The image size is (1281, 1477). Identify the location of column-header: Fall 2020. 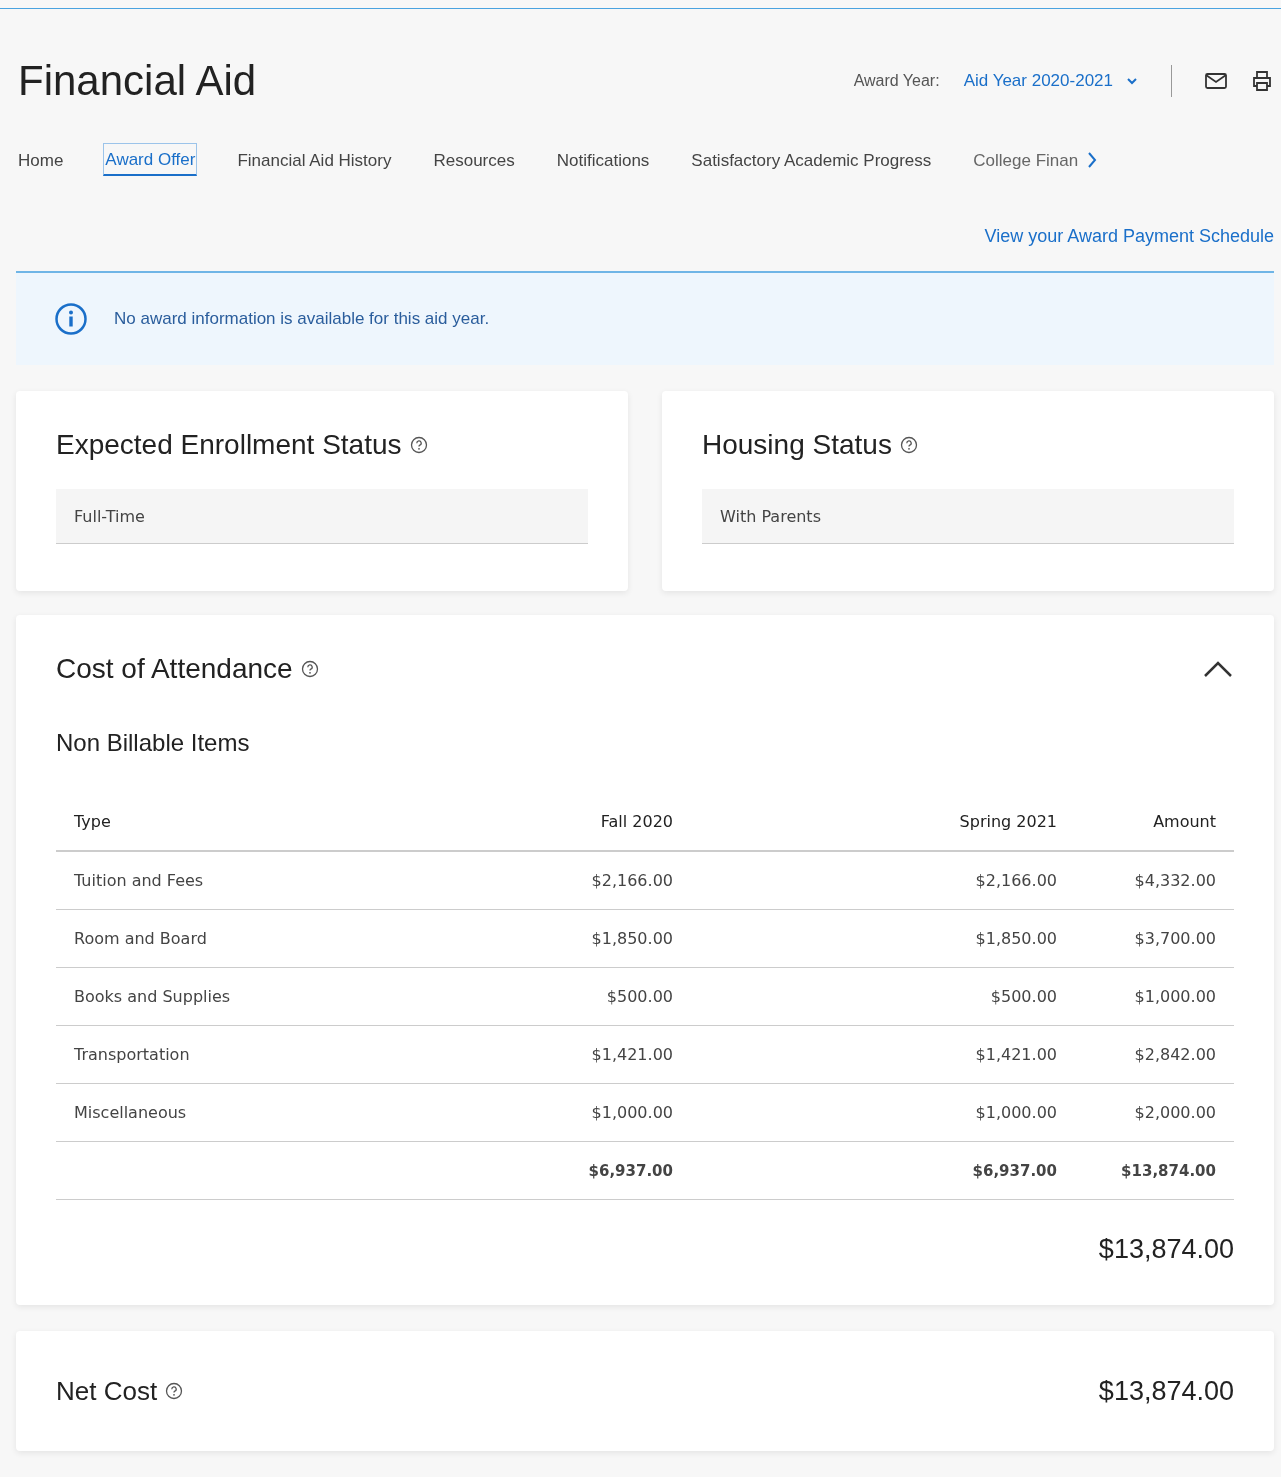
(636, 821).